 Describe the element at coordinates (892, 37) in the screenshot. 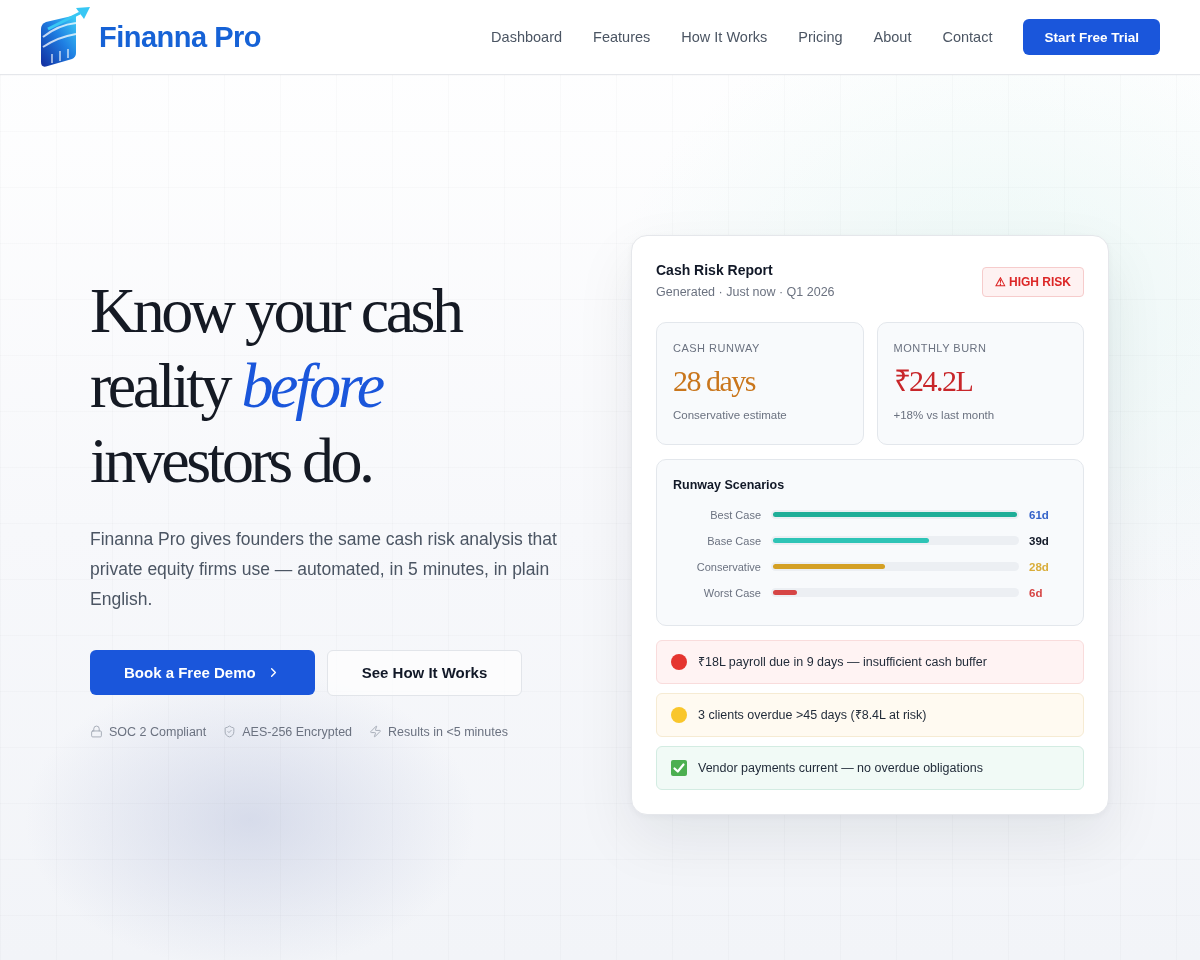

I see `nav-link: About` at that location.